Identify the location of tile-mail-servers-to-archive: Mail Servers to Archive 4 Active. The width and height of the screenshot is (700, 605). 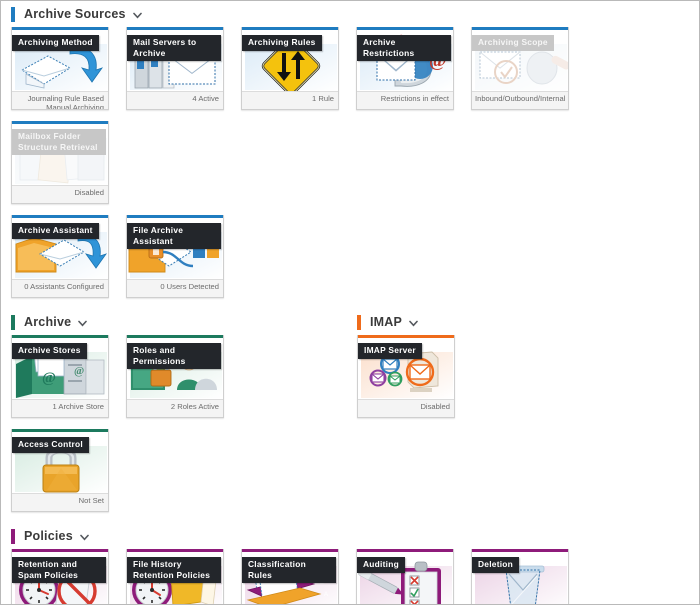
(175, 68).